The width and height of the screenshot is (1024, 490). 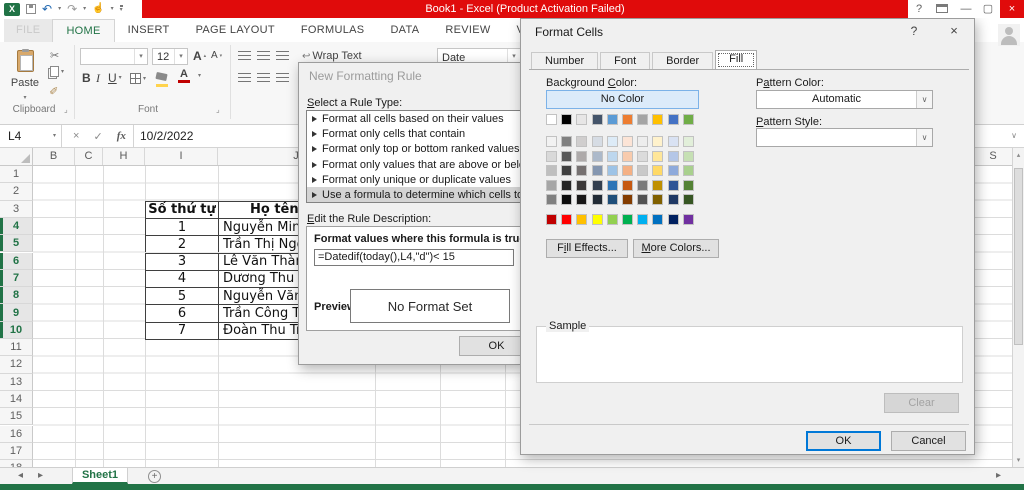 What do you see at coordinates (25, 74) in the screenshot?
I see `paste-button: Paste ▾` at bounding box center [25, 74].